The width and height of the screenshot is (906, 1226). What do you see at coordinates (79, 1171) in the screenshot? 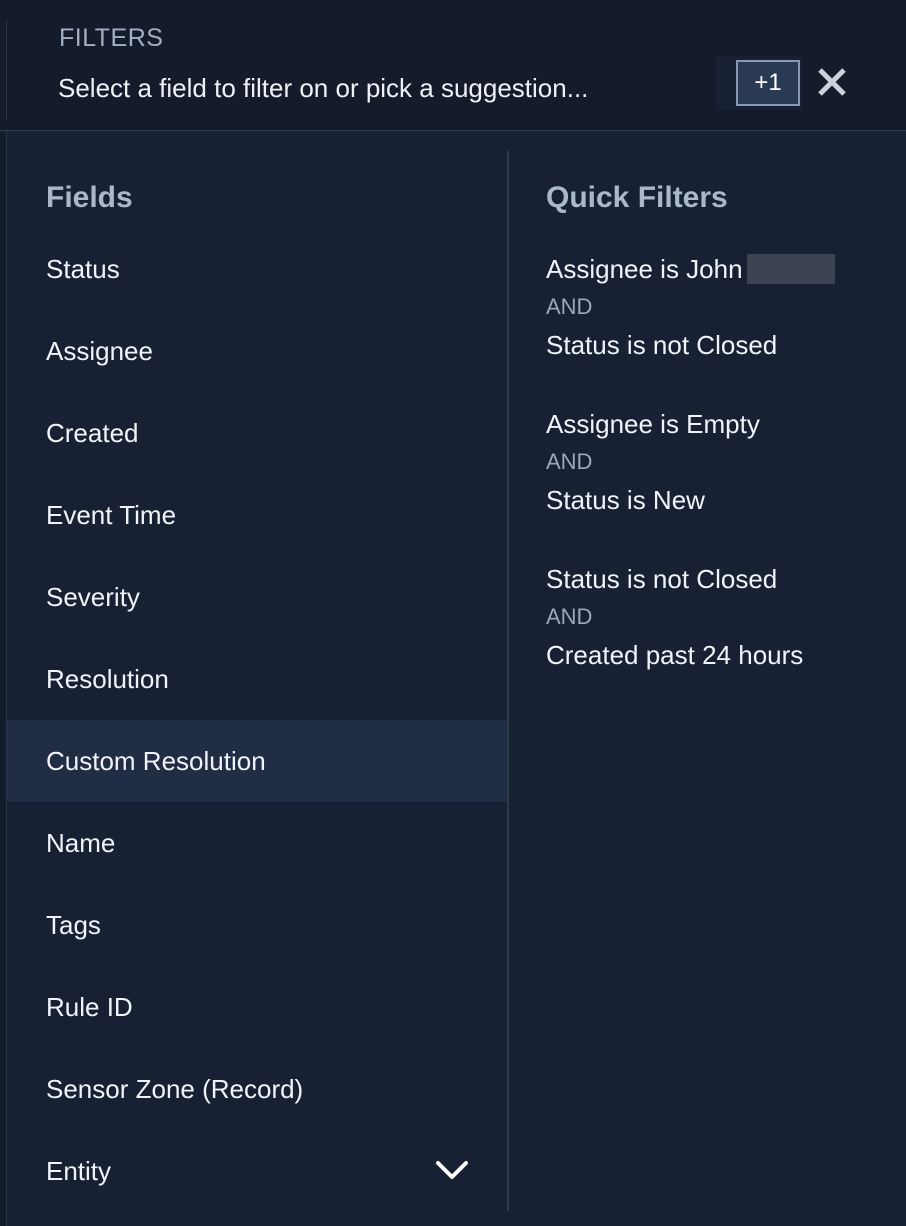
I see `field-item-entity-label: Entity` at bounding box center [79, 1171].